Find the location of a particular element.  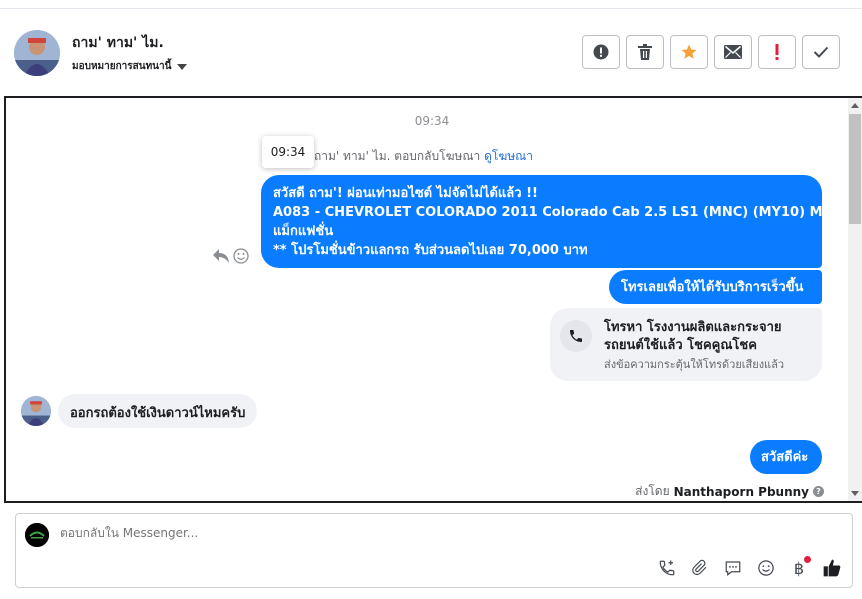

trash-icon is located at coordinates (645, 52).